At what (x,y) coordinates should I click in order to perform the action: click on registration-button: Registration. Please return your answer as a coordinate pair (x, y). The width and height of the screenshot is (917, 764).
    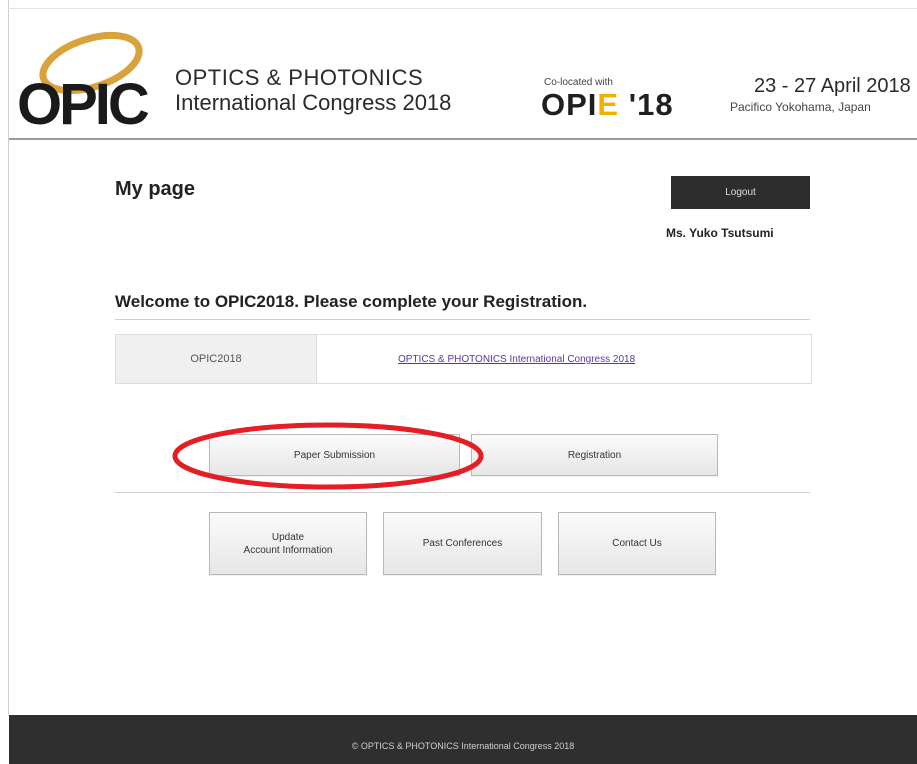
    Looking at the image, I should click on (594, 455).